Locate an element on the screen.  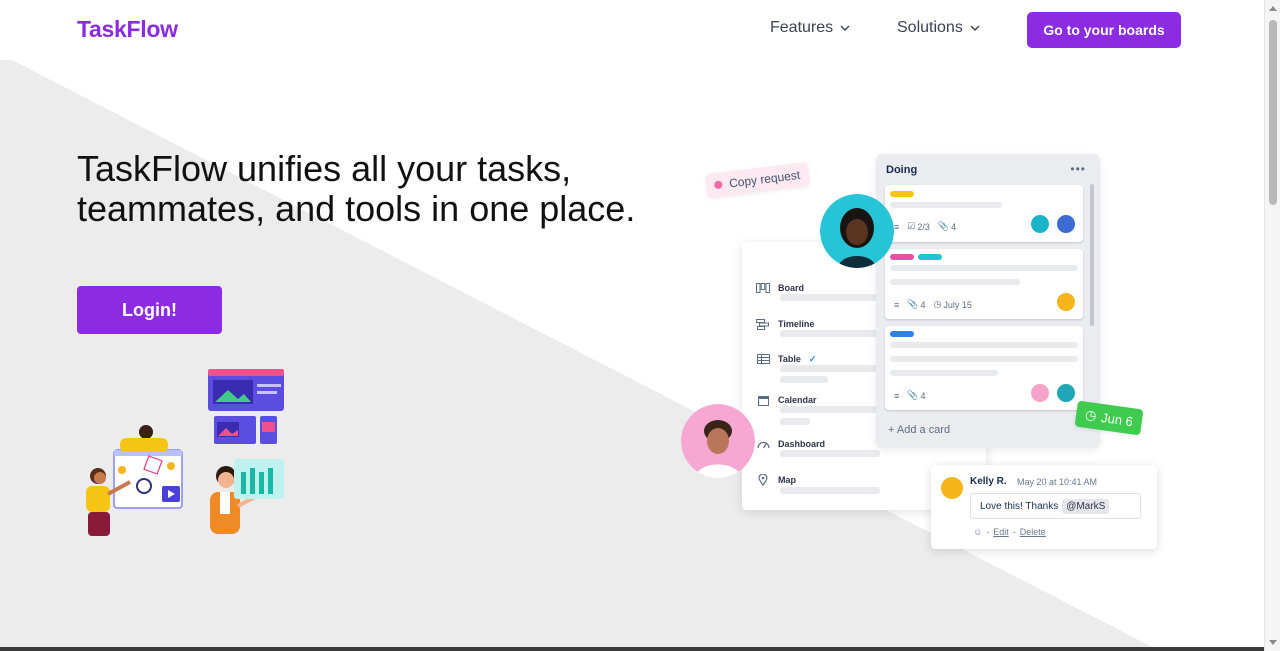
plus-icon: + is located at coordinates (891, 430).